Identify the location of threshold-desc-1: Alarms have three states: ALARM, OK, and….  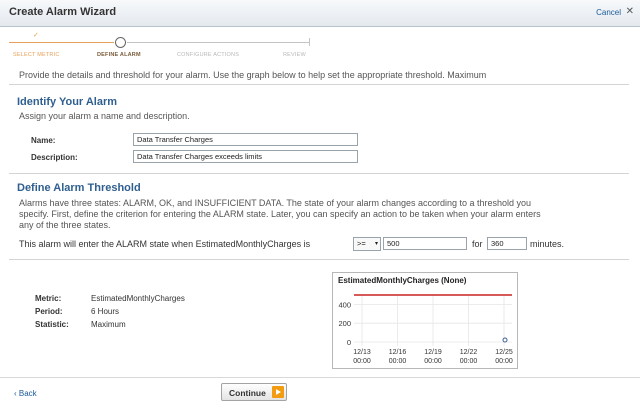
(275, 203).